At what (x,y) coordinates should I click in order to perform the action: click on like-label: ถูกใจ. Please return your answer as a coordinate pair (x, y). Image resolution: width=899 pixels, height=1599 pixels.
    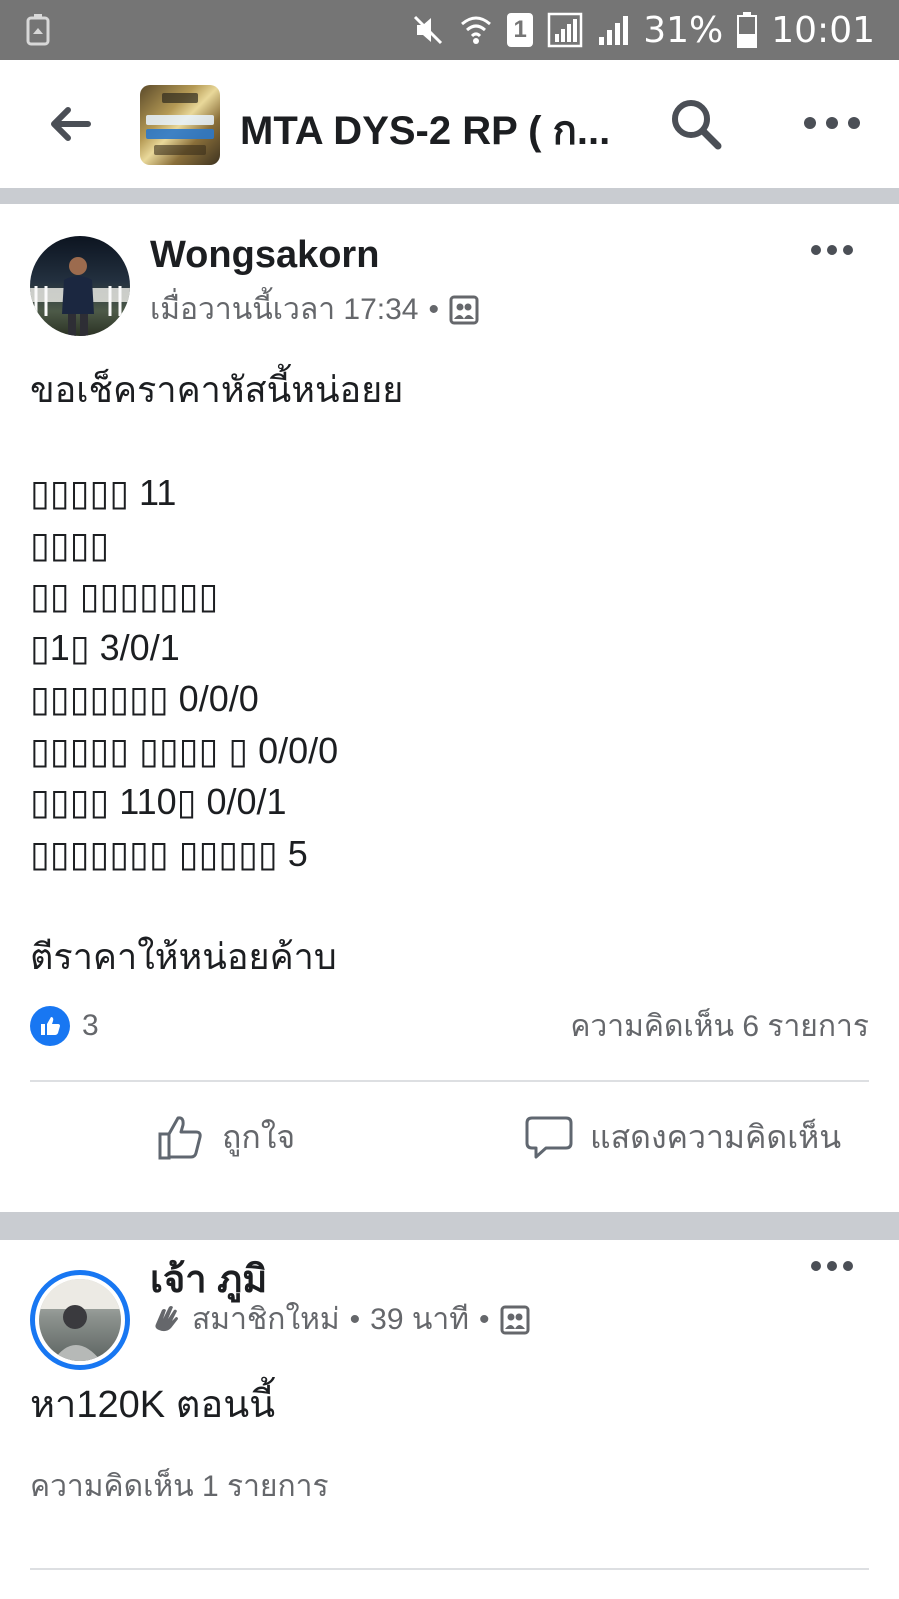
    Looking at the image, I should click on (259, 1136).